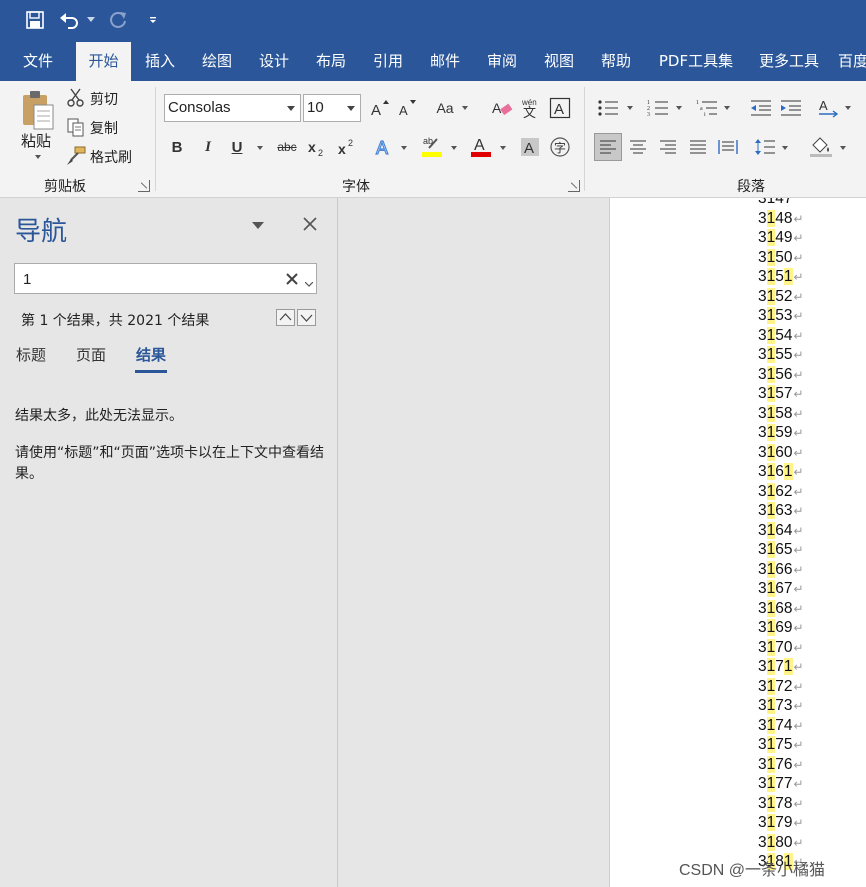  What do you see at coordinates (608, 108) in the screenshot?
I see `bullets-icon` at bounding box center [608, 108].